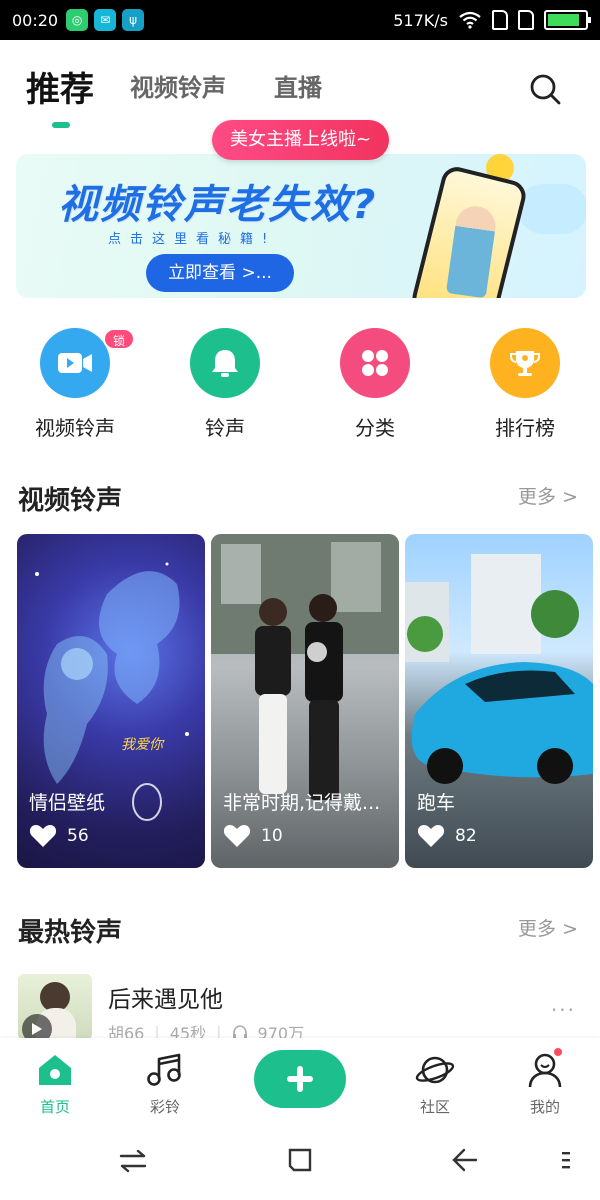 This screenshot has height=1200, width=600. I want to click on message-app-icon: ✉, so click(105, 20).